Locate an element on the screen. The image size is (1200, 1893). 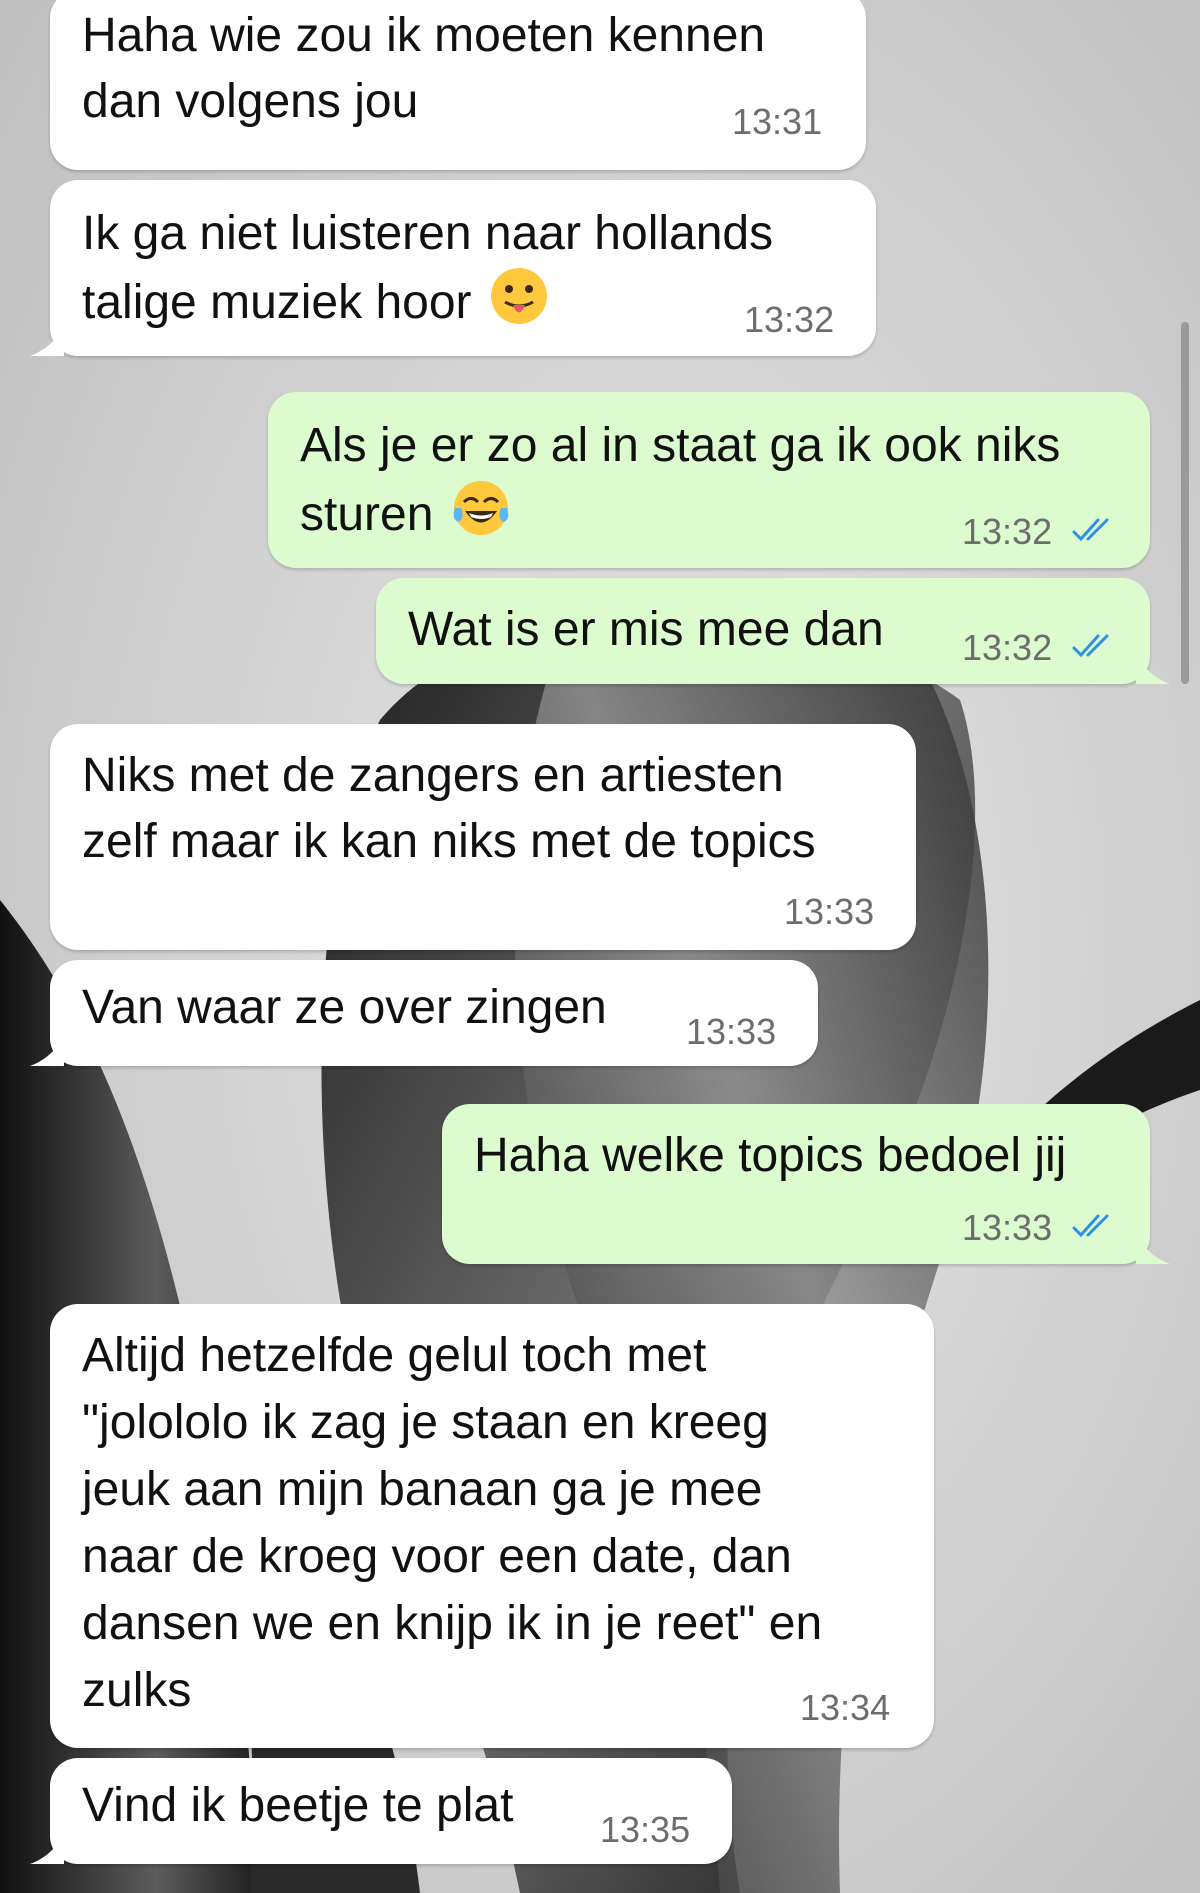
message-text: dansen we en knijp ik in je reet" en is located at coordinates (452, 1623).